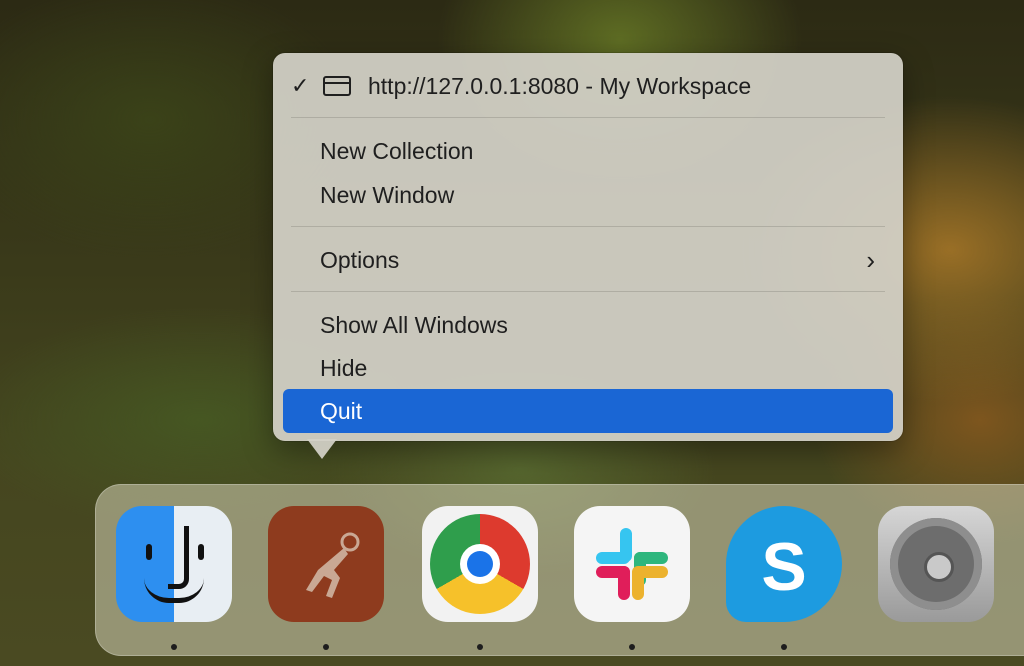  I want to click on menu-item-quit: Quit, so click(588, 411).